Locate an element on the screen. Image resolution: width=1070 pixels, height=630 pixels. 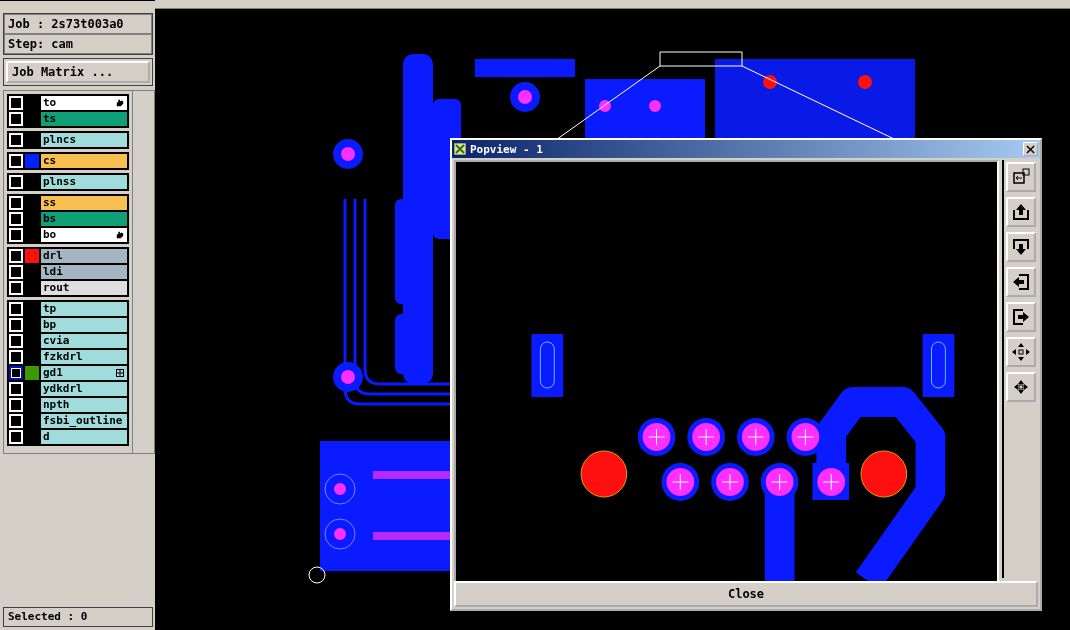
layer-name: npth is located at coordinates (84, 405).